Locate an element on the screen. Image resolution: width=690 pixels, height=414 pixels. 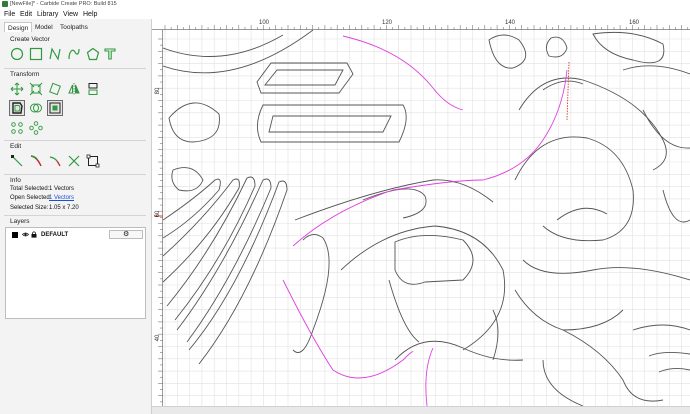
info-selected-size-label: Selected Size: is located at coordinates (29, 208).